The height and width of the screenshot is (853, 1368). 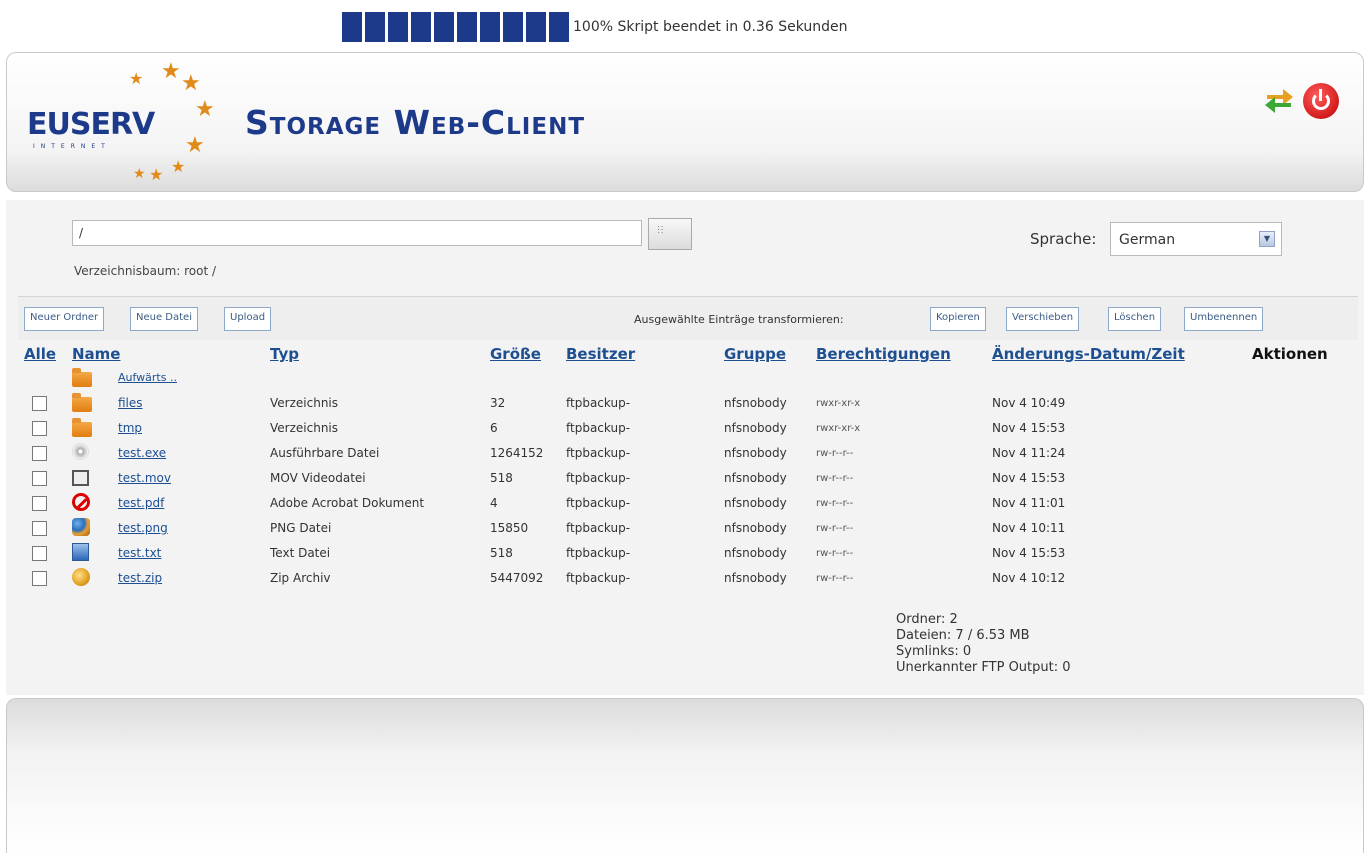 I want to click on summary-files: Dateien: 7 / 6.53 MB, so click(x=963, y=635).